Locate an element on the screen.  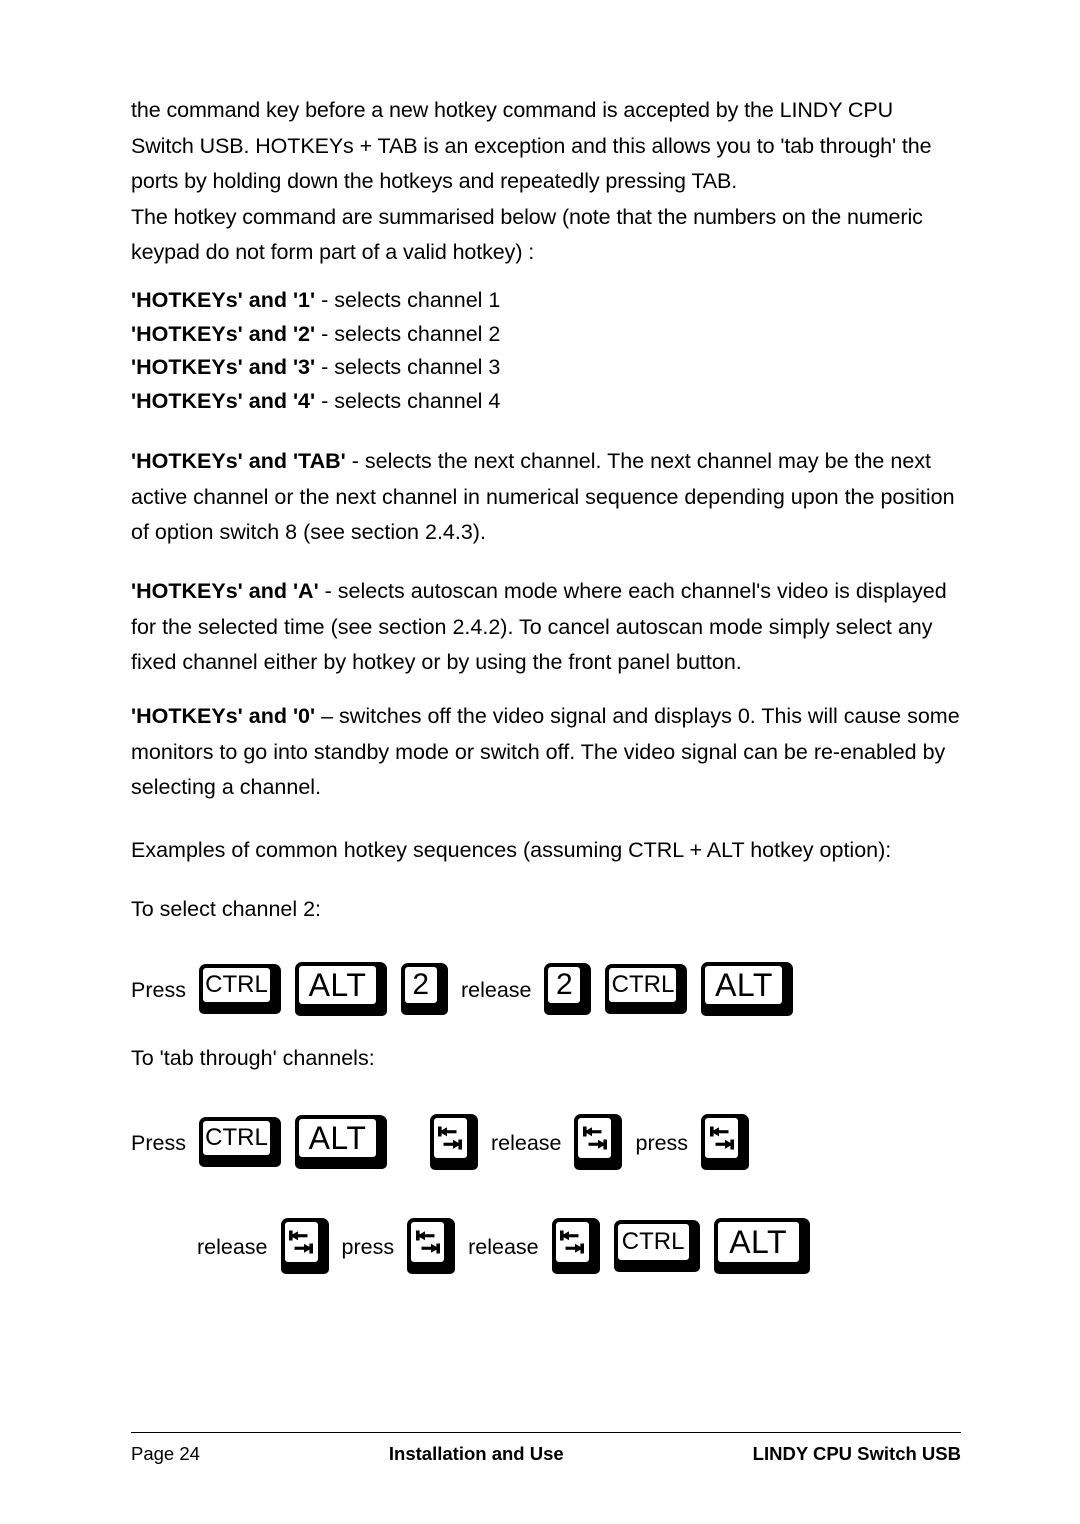
hotkey-list-item-key: 'HOTKEYs' and '3' is located at coordinates (223, 367).